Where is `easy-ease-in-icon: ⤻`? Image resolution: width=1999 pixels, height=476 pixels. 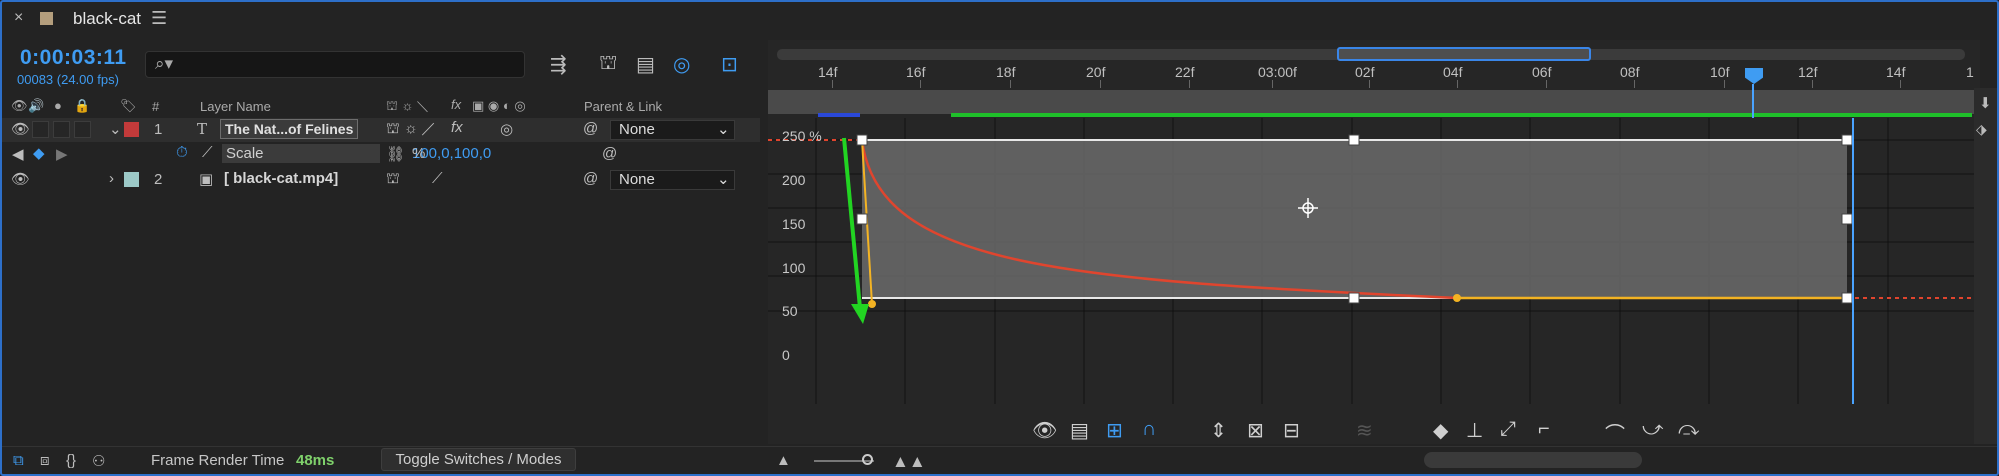 easy-ease-in-icon: ⤻ is located at coordinates (1652, 429).